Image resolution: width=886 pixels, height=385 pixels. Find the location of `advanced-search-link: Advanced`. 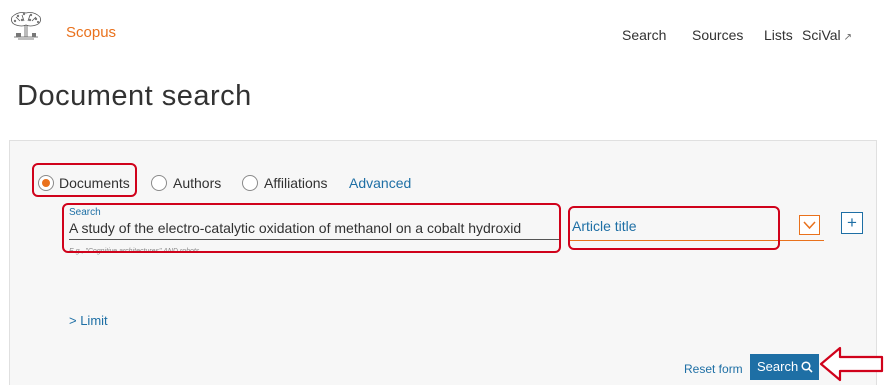

advanced-search-link: Advanced is located at coordinates (380, 183).